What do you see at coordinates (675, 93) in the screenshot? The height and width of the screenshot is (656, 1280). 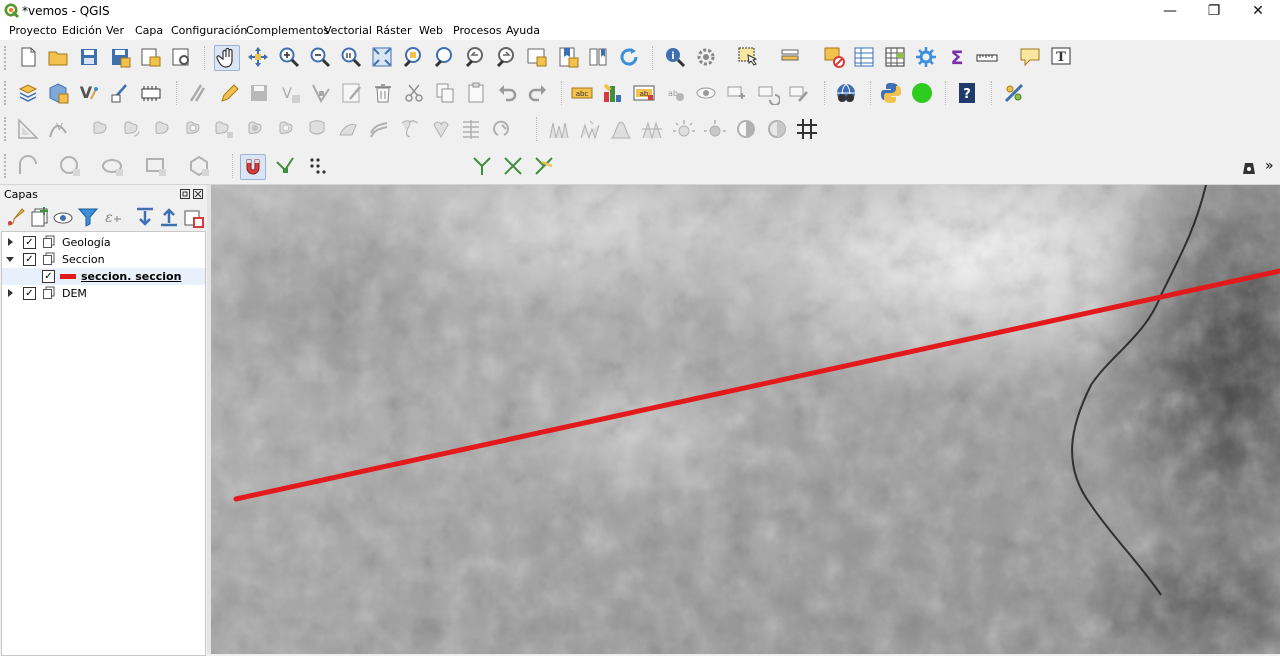 I see `pin-labels-icon: ab` at bounding box center [675, 93].